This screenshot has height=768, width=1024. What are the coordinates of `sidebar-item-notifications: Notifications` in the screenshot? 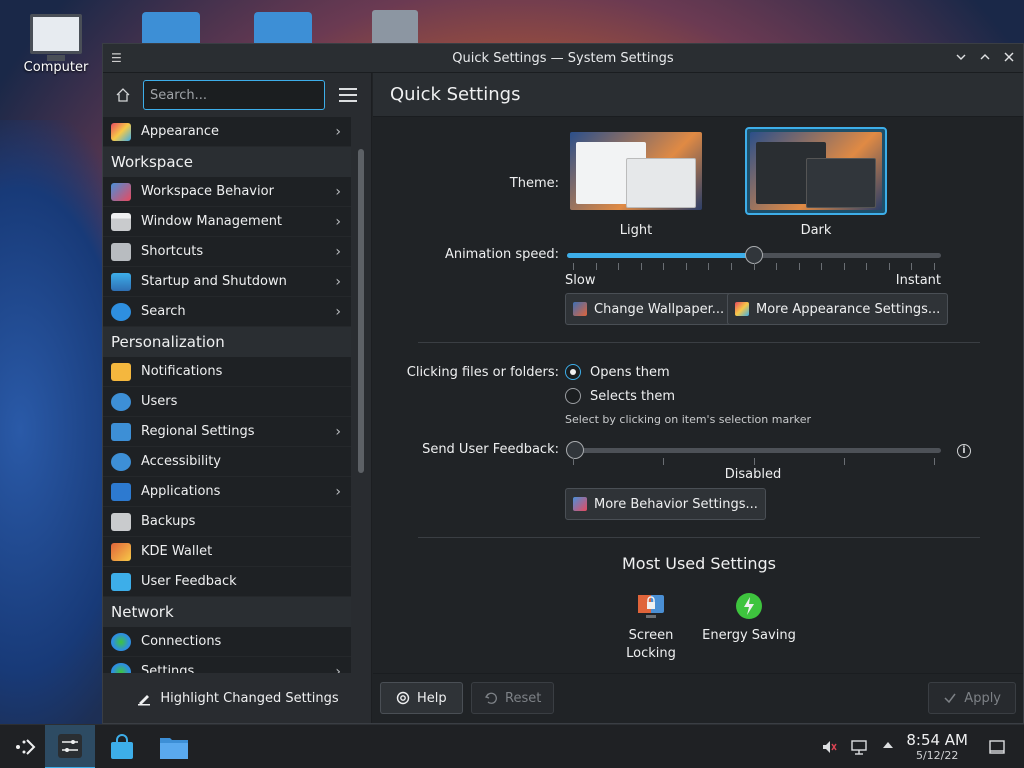 It's located at (227, 372).